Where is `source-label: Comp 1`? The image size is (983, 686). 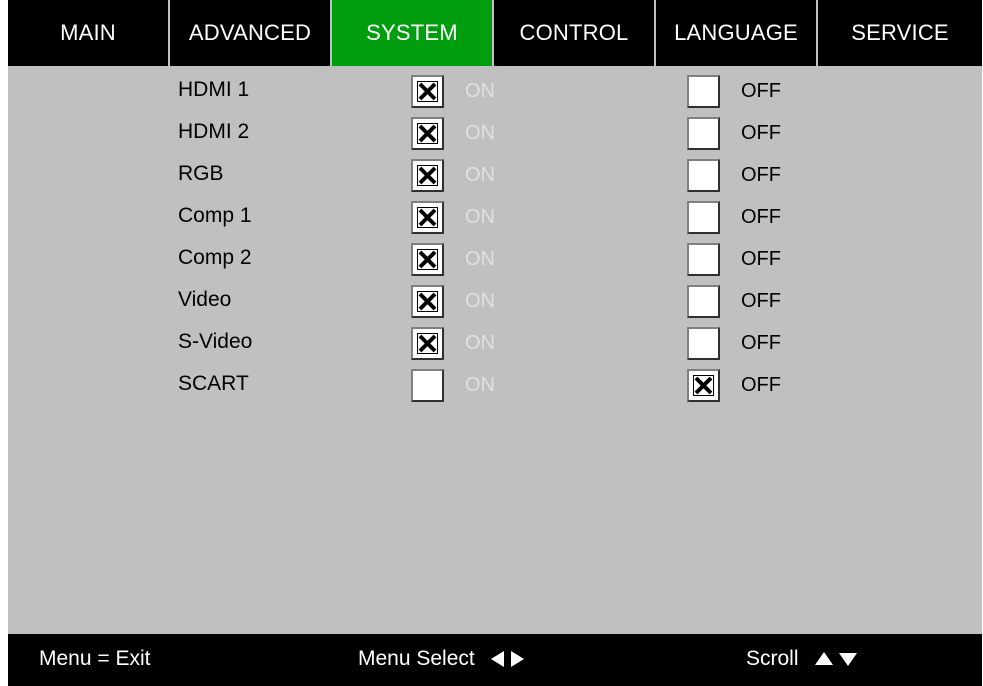 source-label: Comp 1 is located at coordinates (215, 215).